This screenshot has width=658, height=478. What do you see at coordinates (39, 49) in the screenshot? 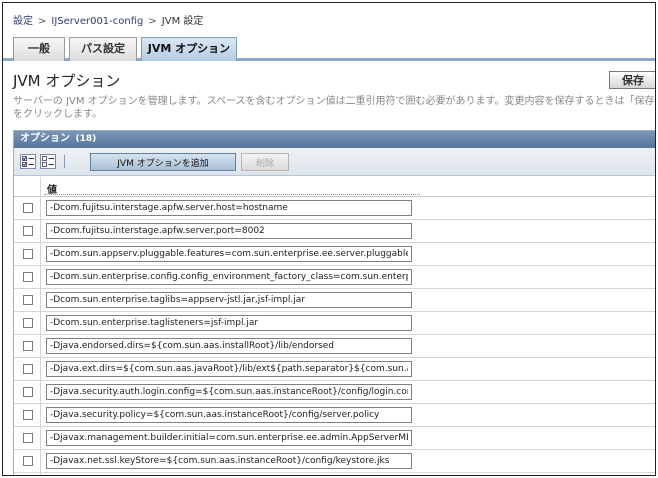
I see `tab-general: 一般` at bounding box center [39, 49].